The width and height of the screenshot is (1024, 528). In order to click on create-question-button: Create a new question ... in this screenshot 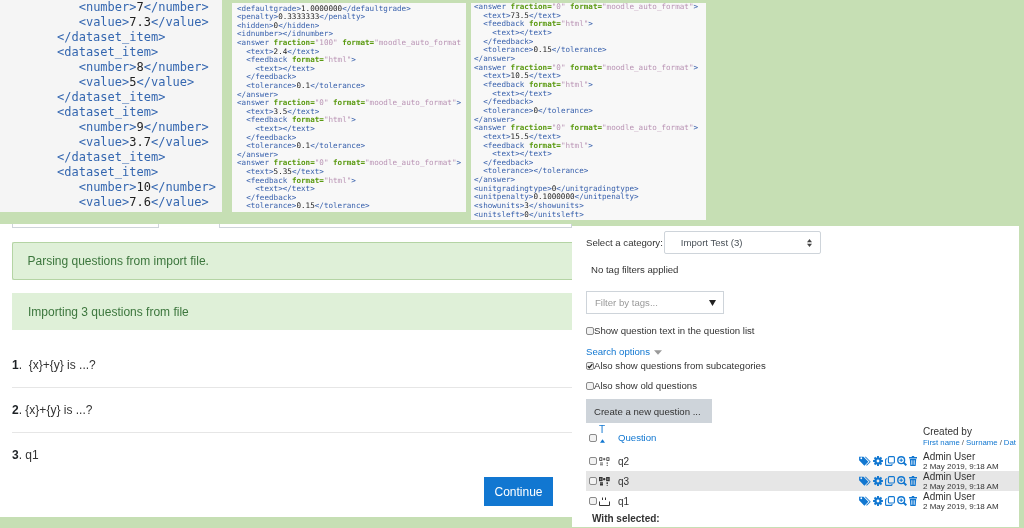, I will do `click(649, 411)`.